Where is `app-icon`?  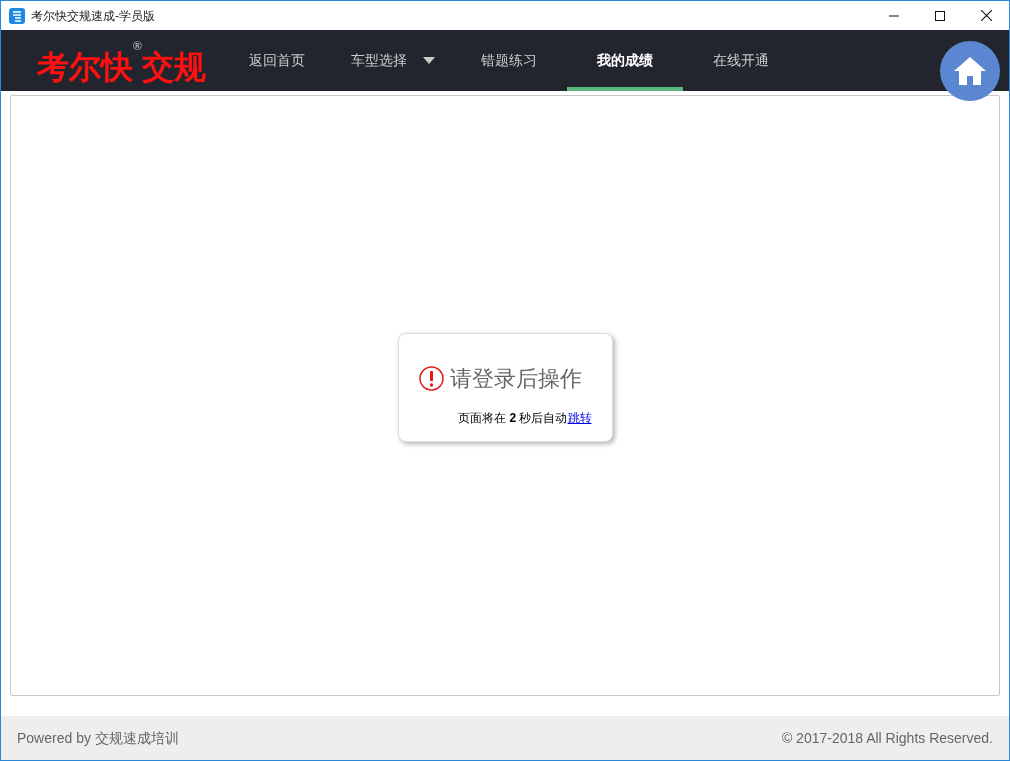 app-icon is located at coordinates (17, 15).